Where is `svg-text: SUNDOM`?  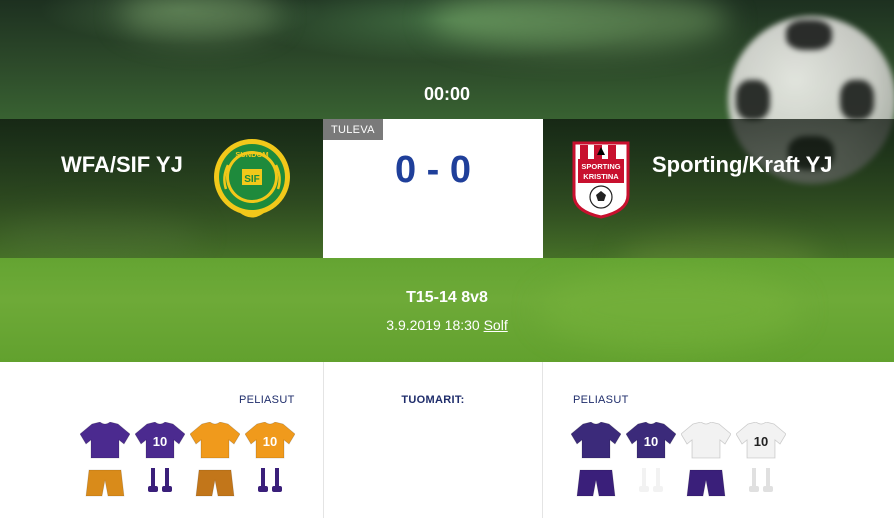 svg-text: SUNDOM is located at coordinates (251, 154).